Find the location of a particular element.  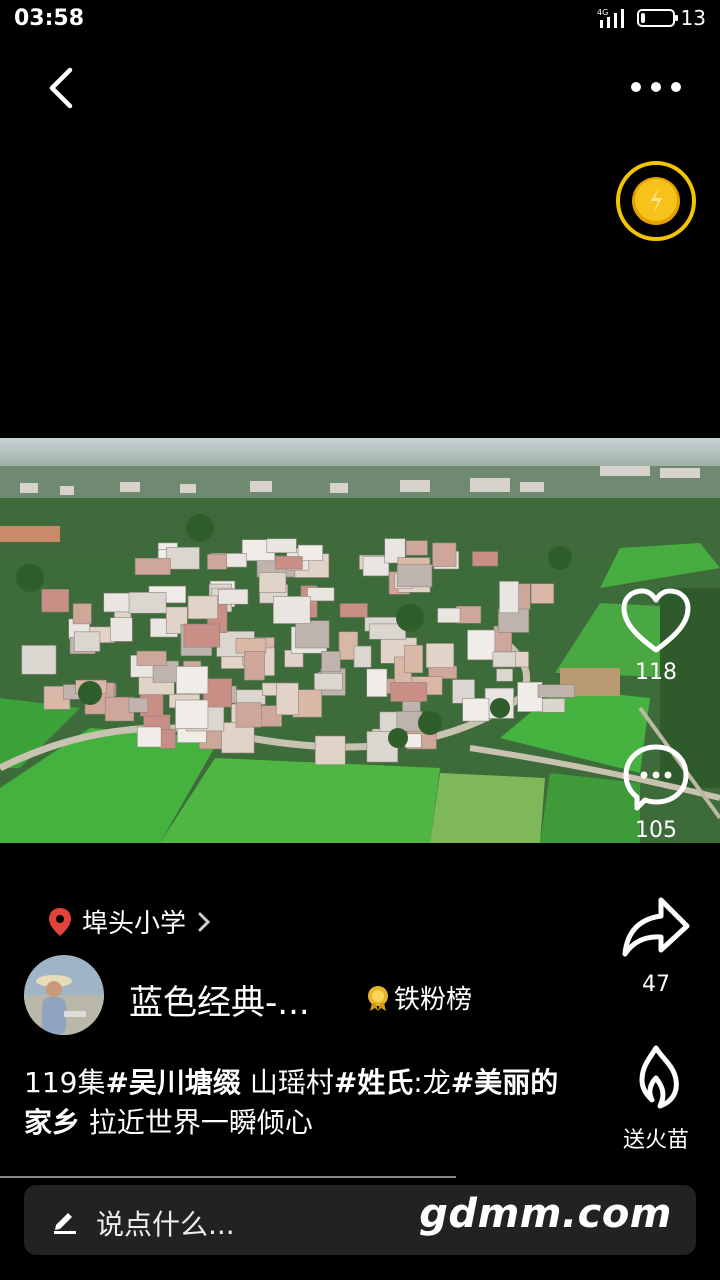

fans-rank-label: 铁粉榜 is located at coordinates (433, 1000).